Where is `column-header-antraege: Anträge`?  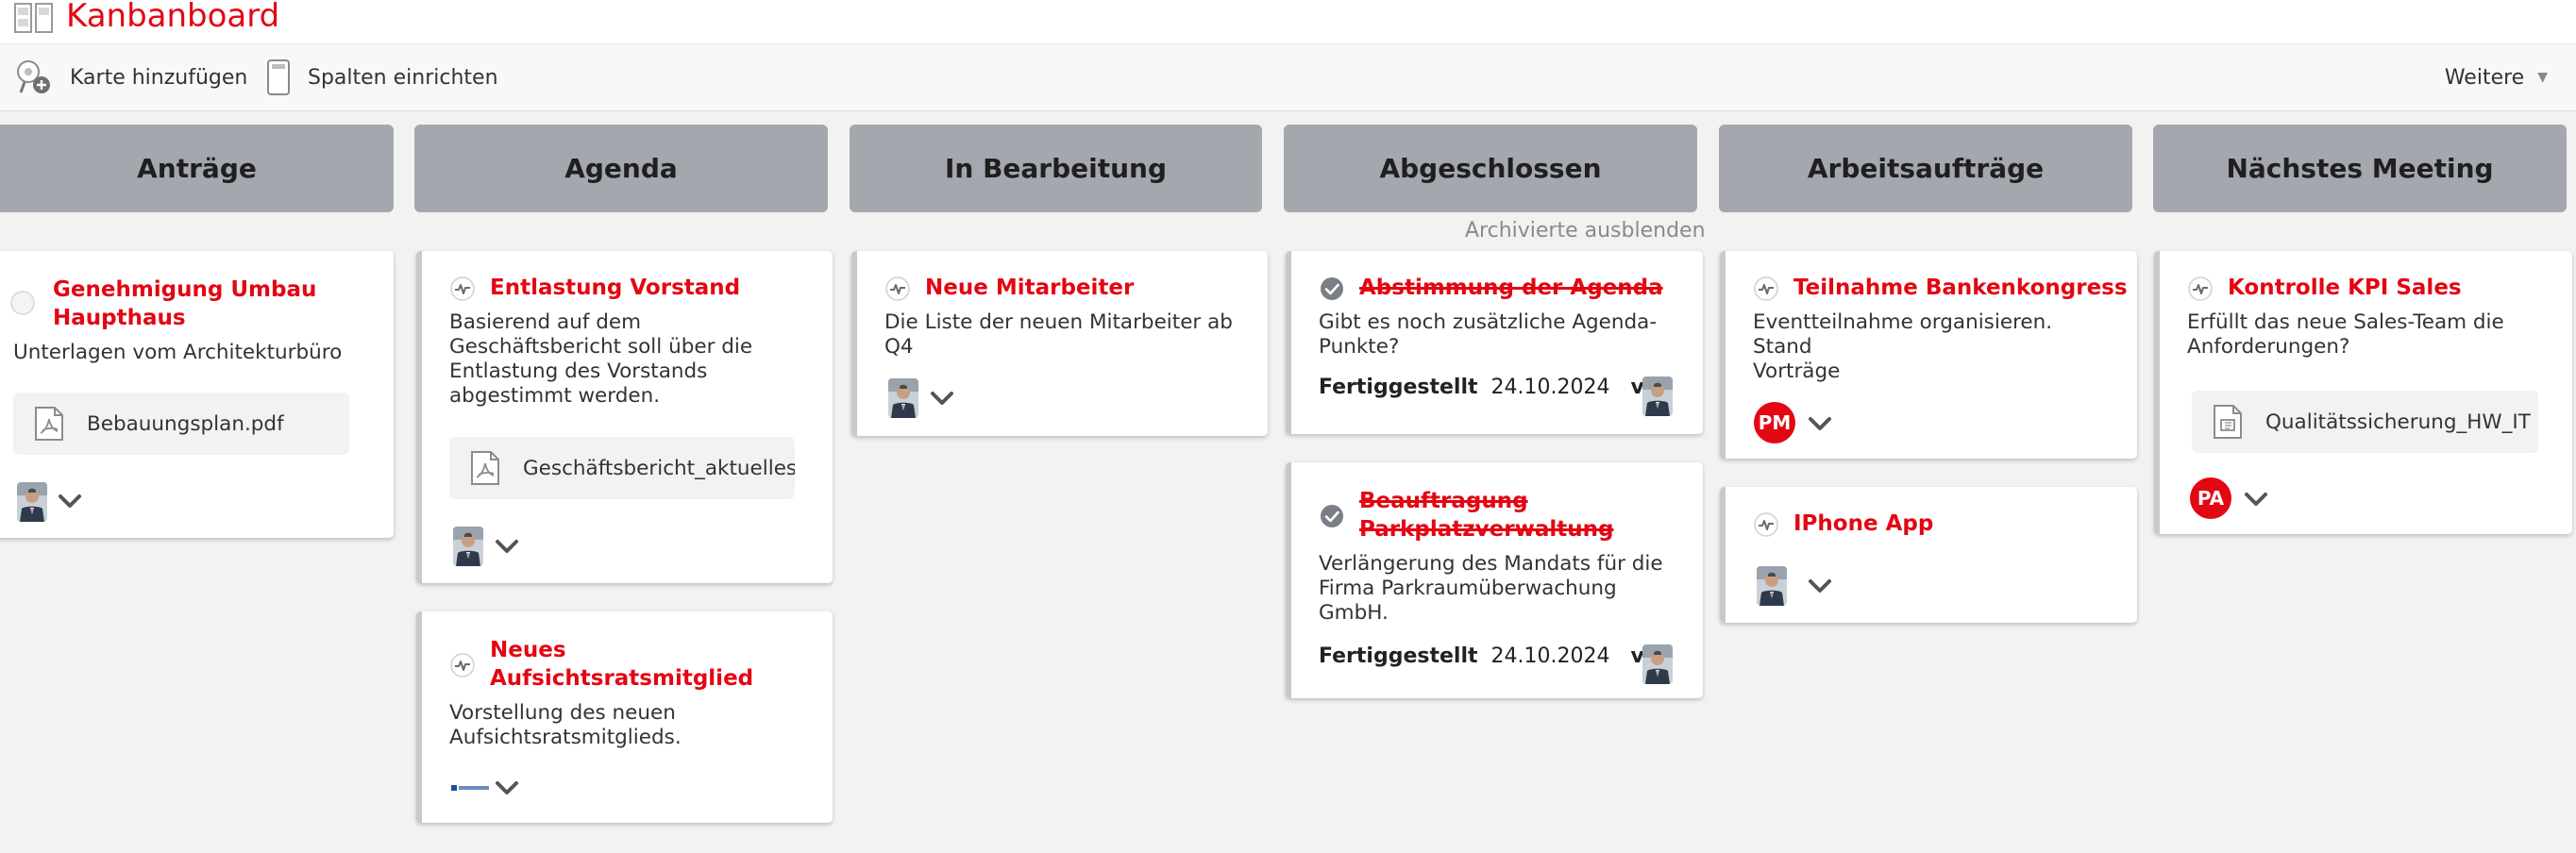 column-header-antraege: Anträge is located at coordinates (197, 168).